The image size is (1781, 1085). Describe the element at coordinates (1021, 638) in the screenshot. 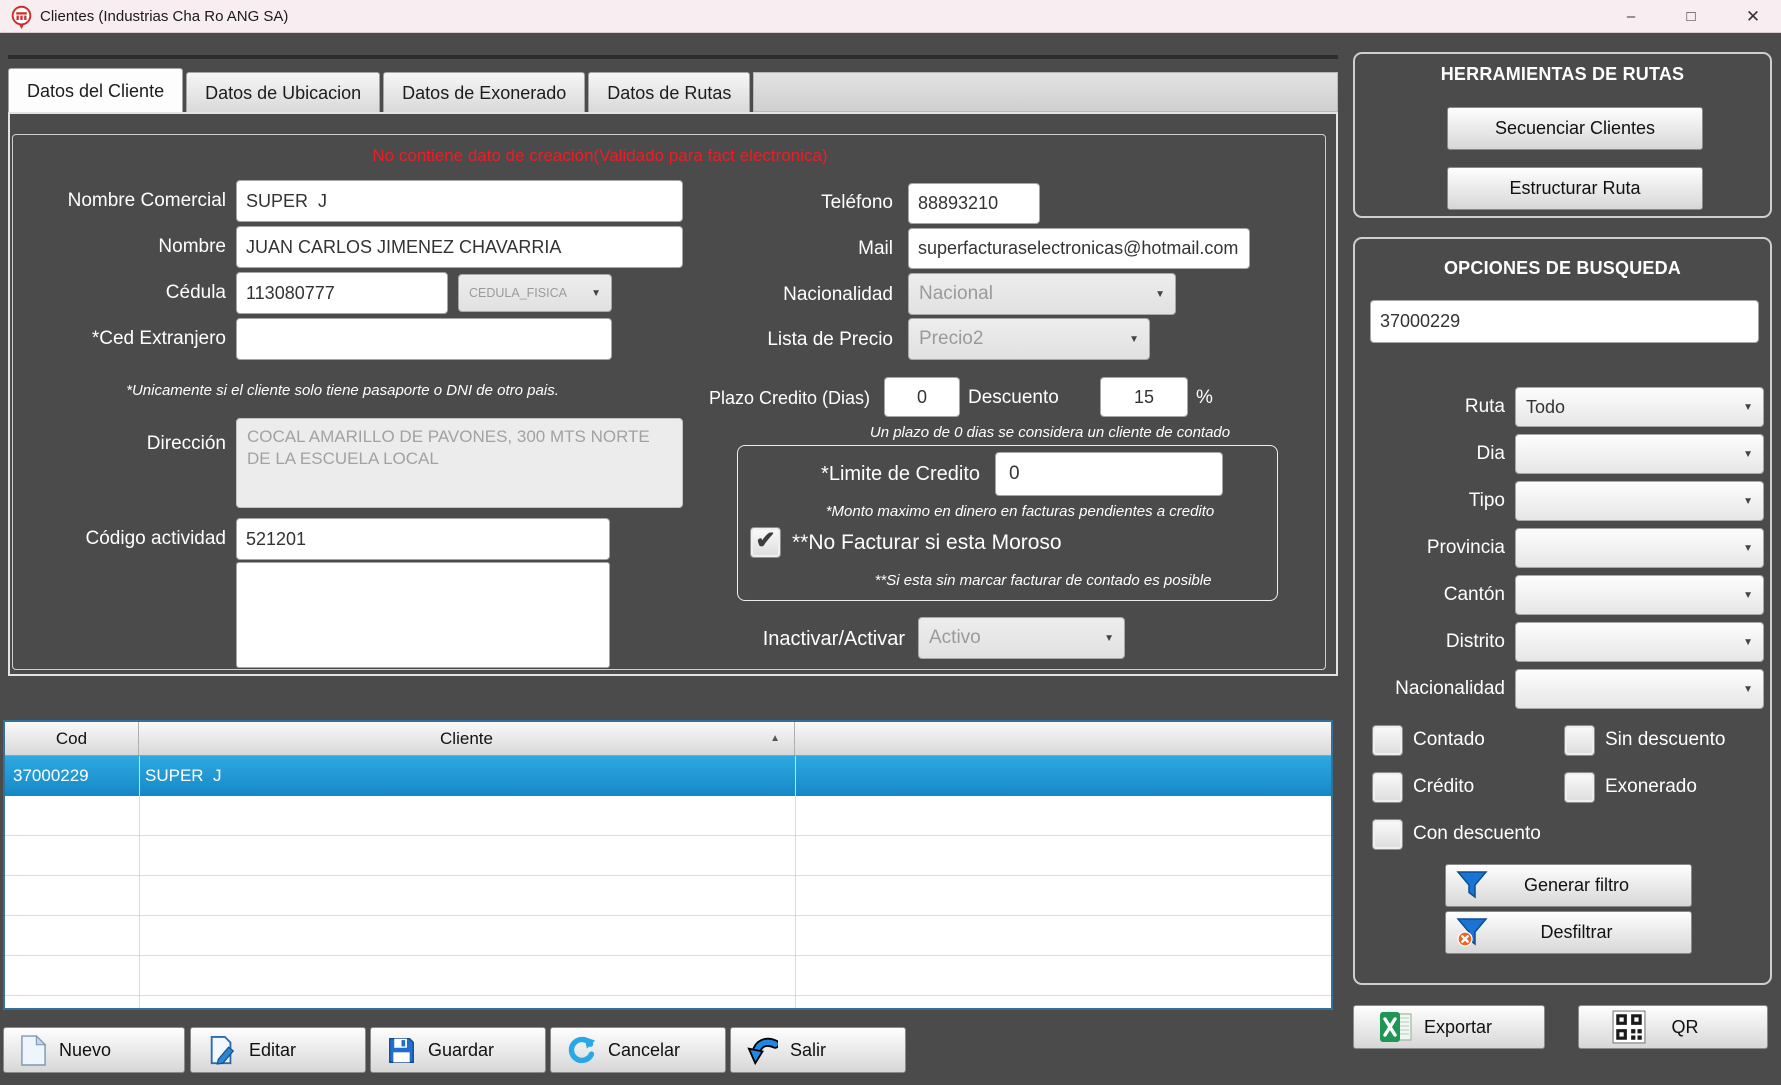

I see `estado-dropdown: Activo ▼` at that location.